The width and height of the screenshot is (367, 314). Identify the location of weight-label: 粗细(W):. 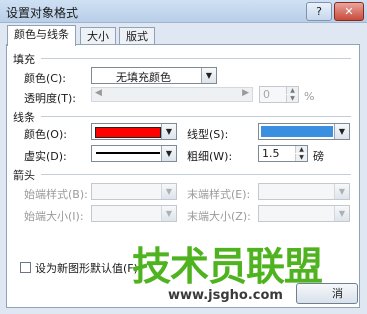
(210, 156).